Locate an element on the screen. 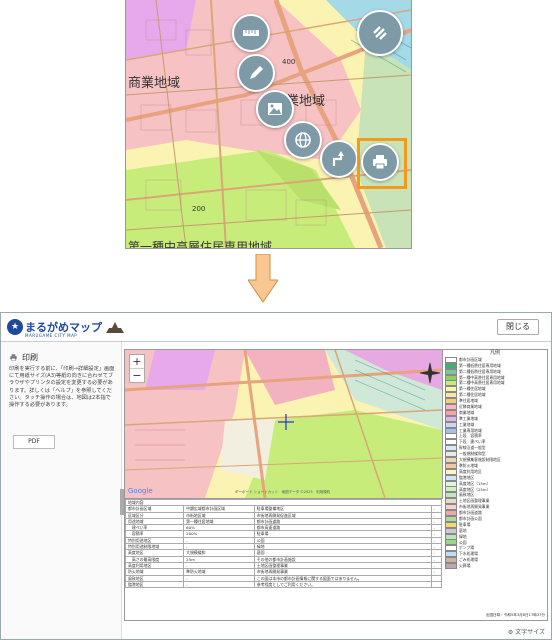 This screenshot has height=640, width=552. svg-text: Google is located at coordinates (140, 491).